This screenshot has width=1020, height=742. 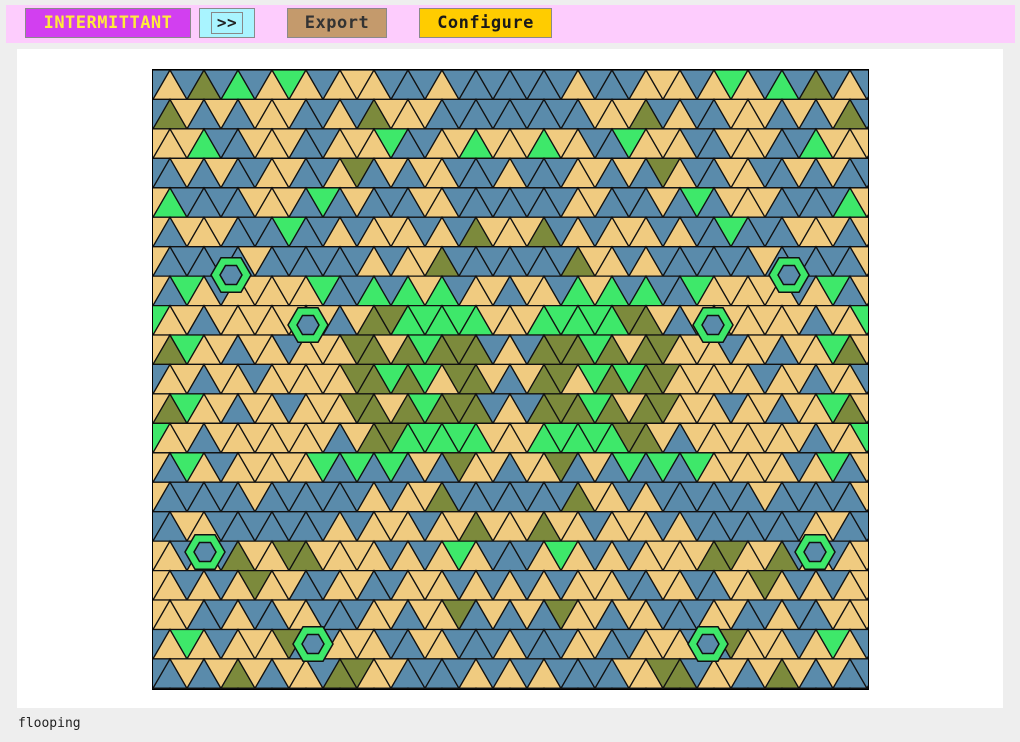 I want to click on status-text: flooping, so click(x=49, y=723).